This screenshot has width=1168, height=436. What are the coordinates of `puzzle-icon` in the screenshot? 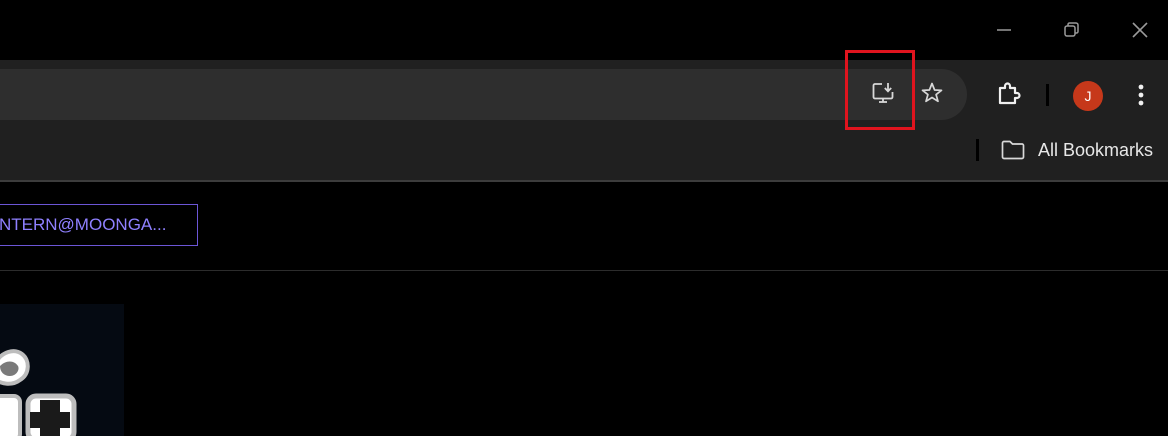 It's located at (1009, 93).